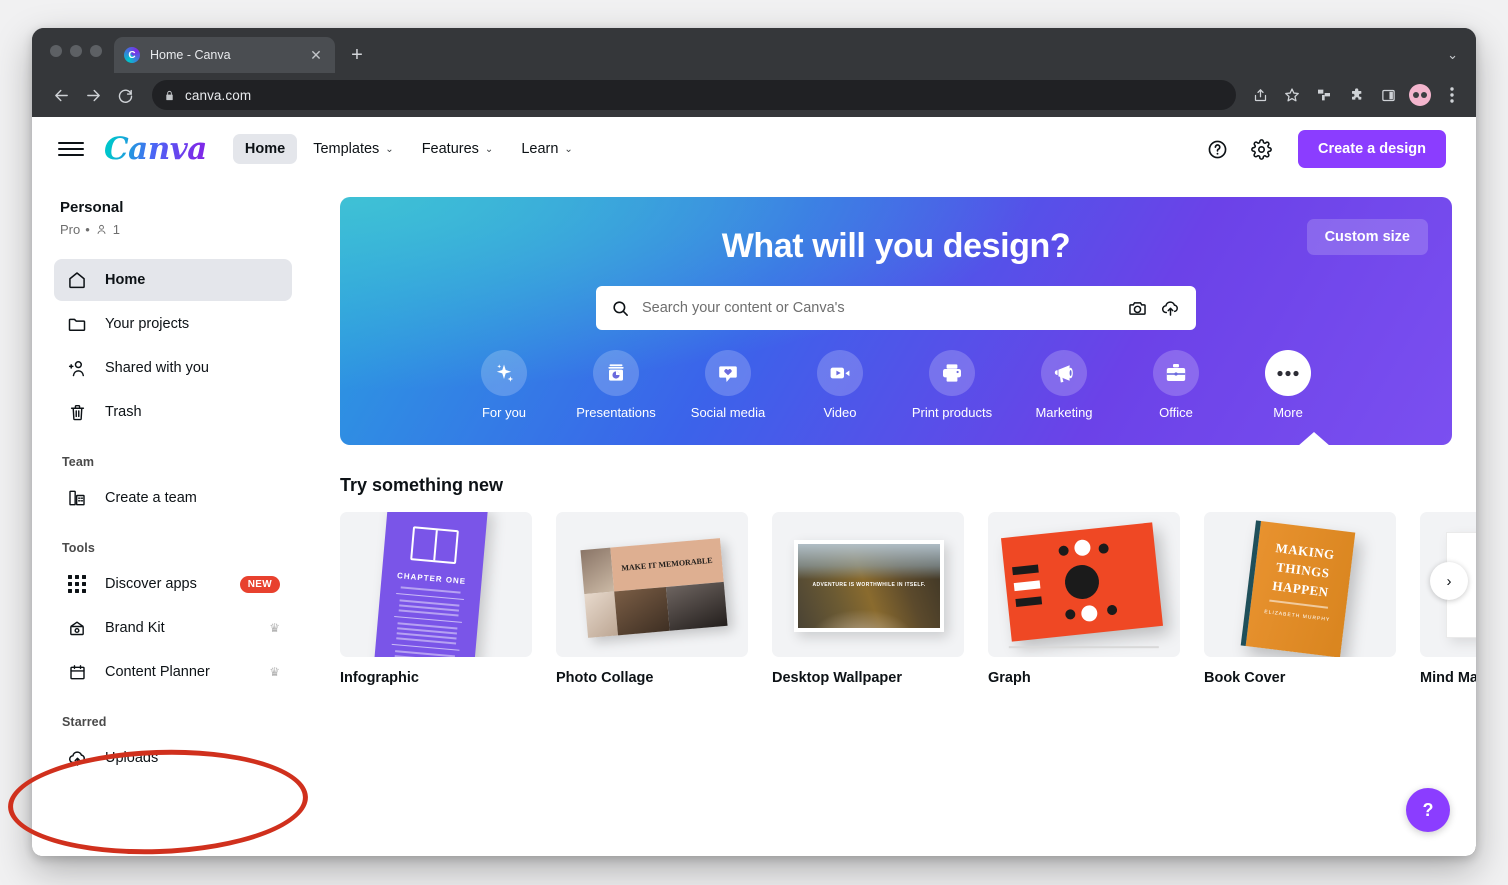 The height and width of the screenshot is (885, 1508). I want to click on category-label: Print products, so click(952, 412).